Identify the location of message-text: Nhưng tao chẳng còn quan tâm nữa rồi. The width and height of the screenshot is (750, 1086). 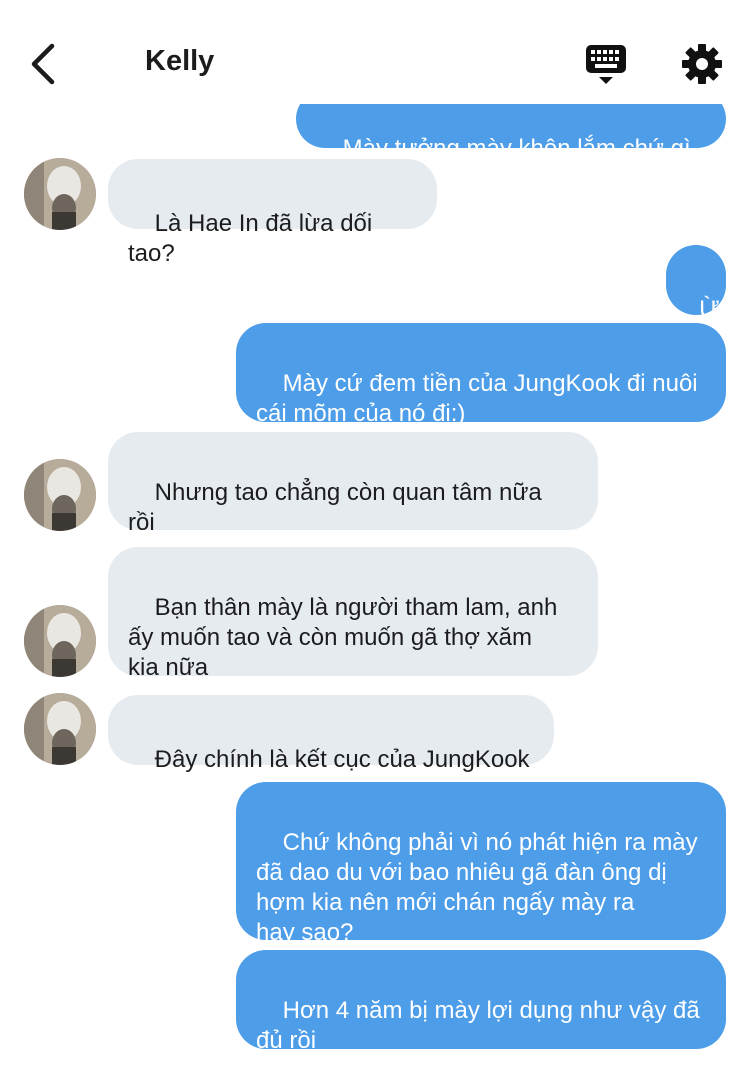
(335, 507).